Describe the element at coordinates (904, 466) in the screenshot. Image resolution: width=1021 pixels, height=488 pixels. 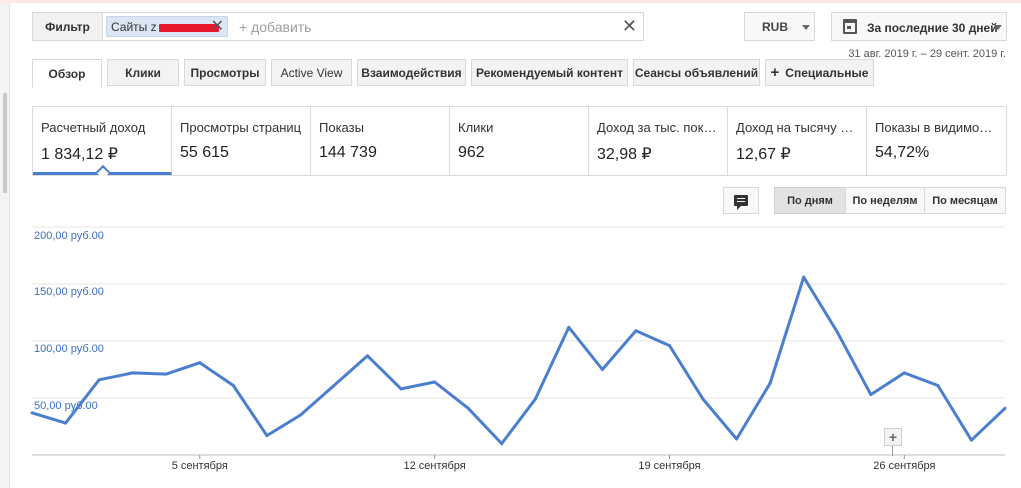
I see `x-tick-label: 26 сентября` at that location.